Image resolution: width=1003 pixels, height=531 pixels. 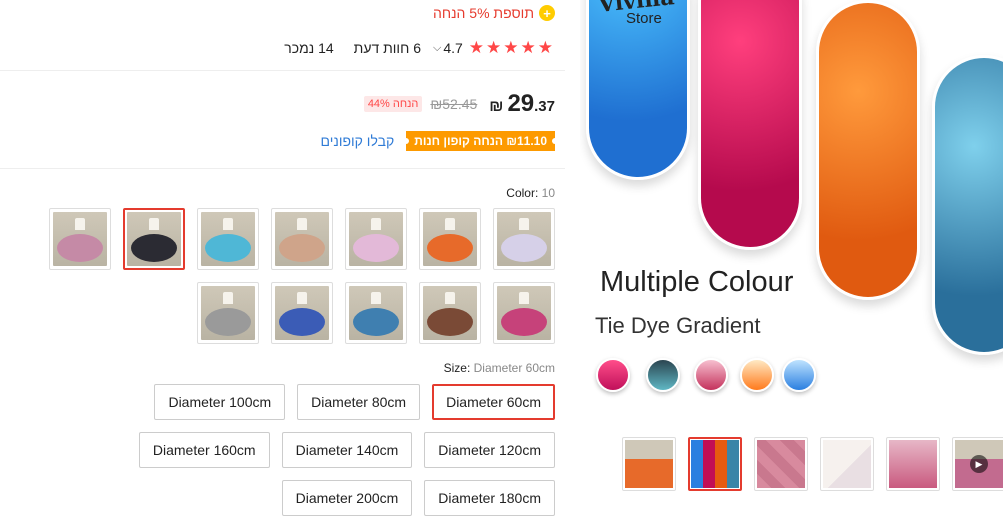 I want to click on rug-sample-pink, so click(x=750, y=125).